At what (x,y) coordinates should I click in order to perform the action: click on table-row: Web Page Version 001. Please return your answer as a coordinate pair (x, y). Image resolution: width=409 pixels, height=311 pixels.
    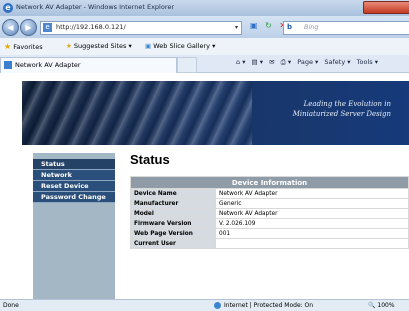
    Looking at the image, I should click on (269, 233).